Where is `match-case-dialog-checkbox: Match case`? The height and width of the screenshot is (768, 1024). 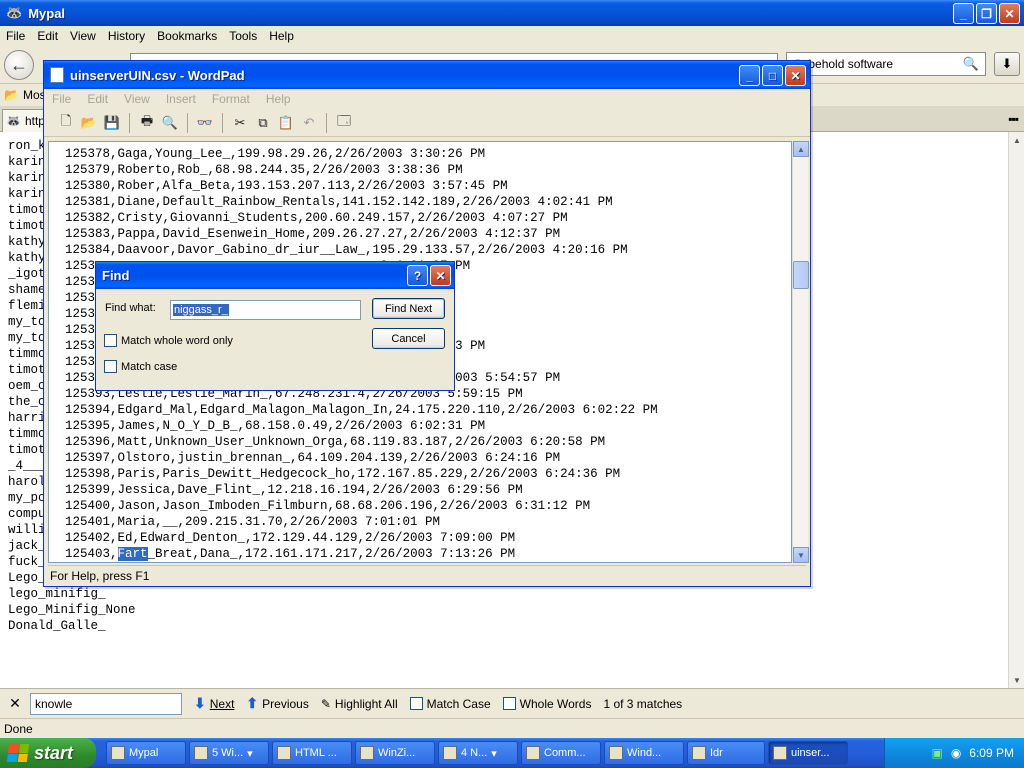
match-case-dialog-checkbox: Match case is located at coordinates (140, 366).